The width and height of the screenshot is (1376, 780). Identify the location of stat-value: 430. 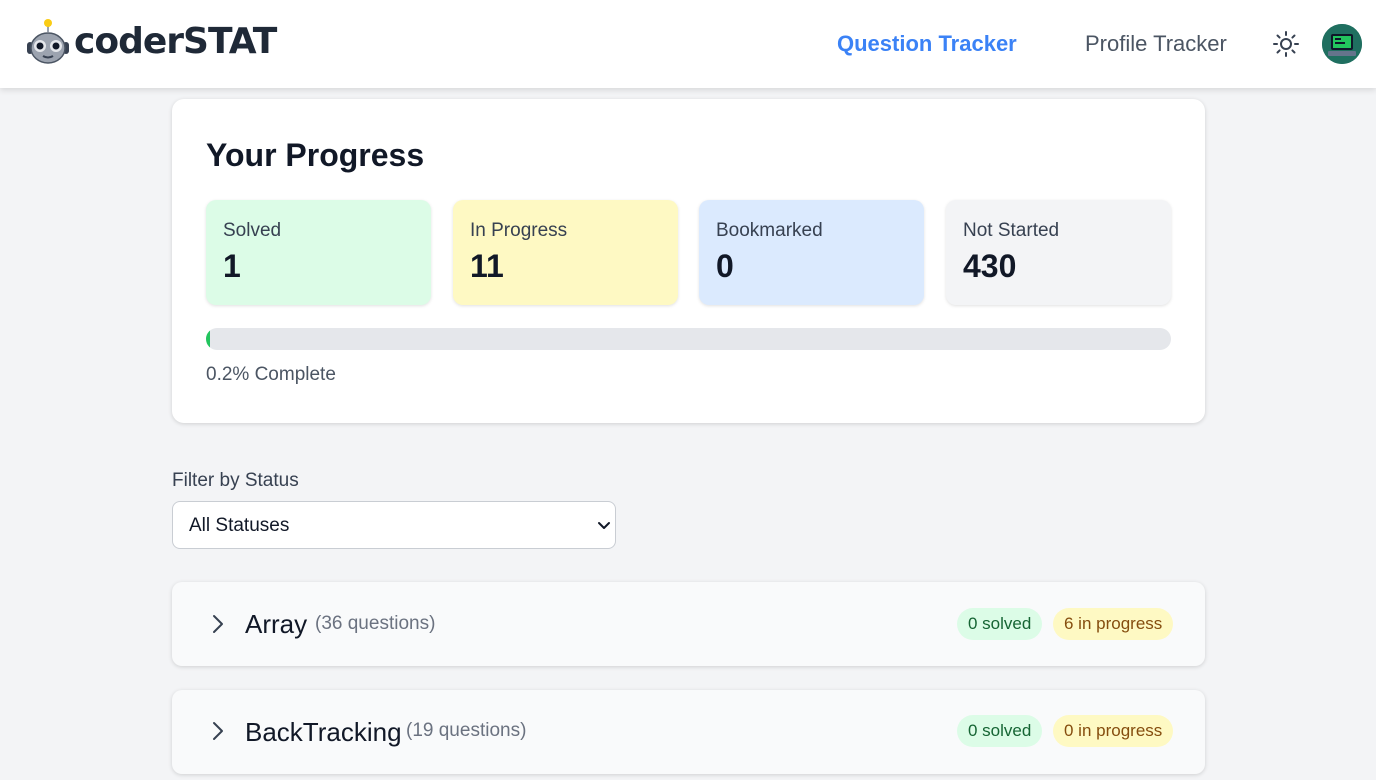
(990, 266).